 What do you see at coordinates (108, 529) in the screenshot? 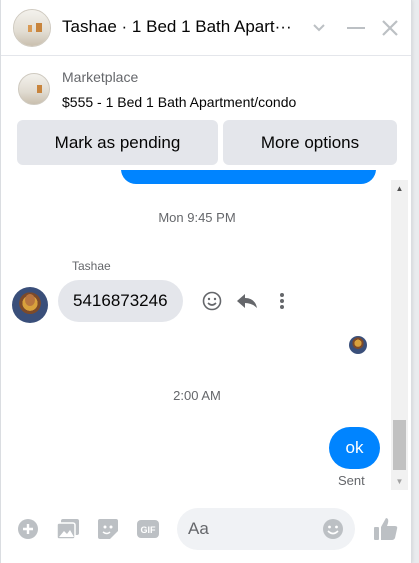
I see `sticker-icon` at bounding box center [108, 529].